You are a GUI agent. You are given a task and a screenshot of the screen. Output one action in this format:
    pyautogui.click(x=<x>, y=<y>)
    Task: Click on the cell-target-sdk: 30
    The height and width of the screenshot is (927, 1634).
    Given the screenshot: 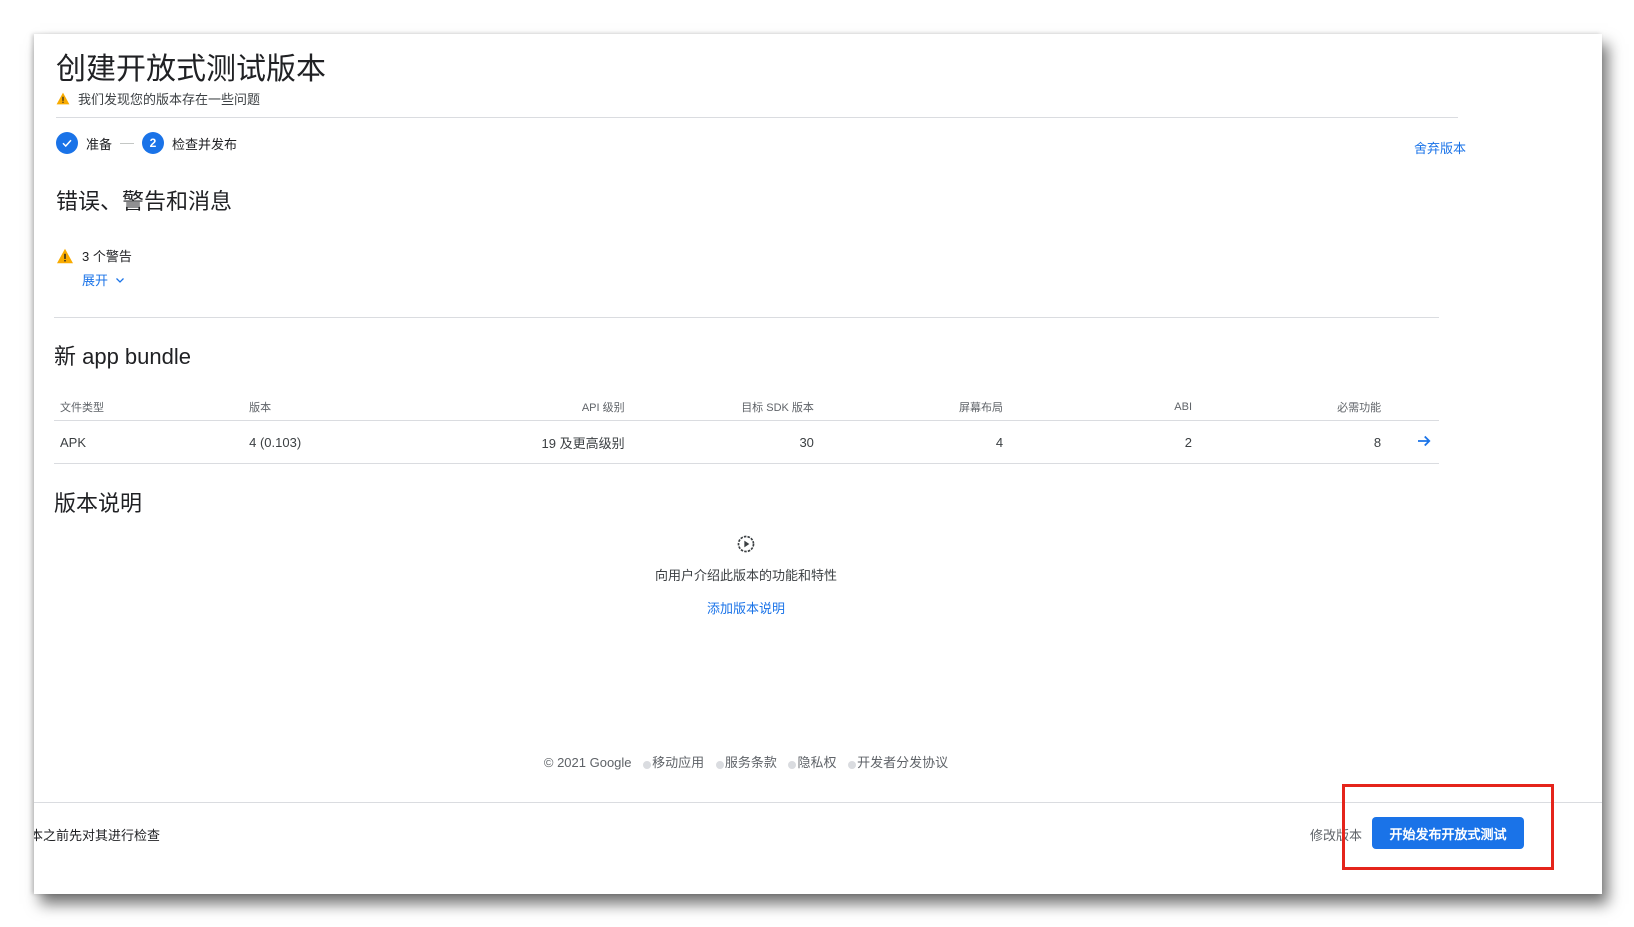 What is the action you would take?
    pyautogui.click(x=725, y=442)
    